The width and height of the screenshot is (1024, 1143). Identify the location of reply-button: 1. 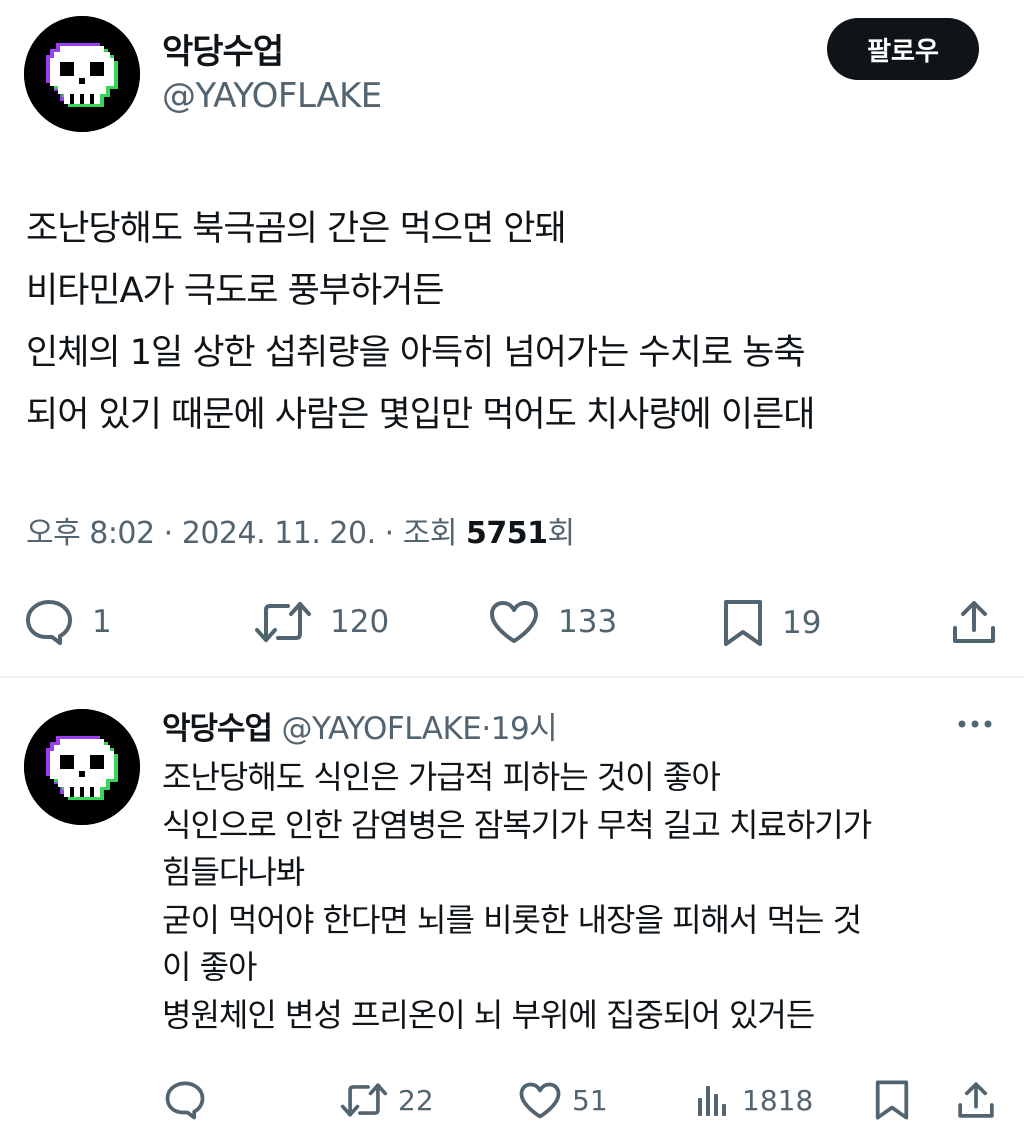
(68, 622).